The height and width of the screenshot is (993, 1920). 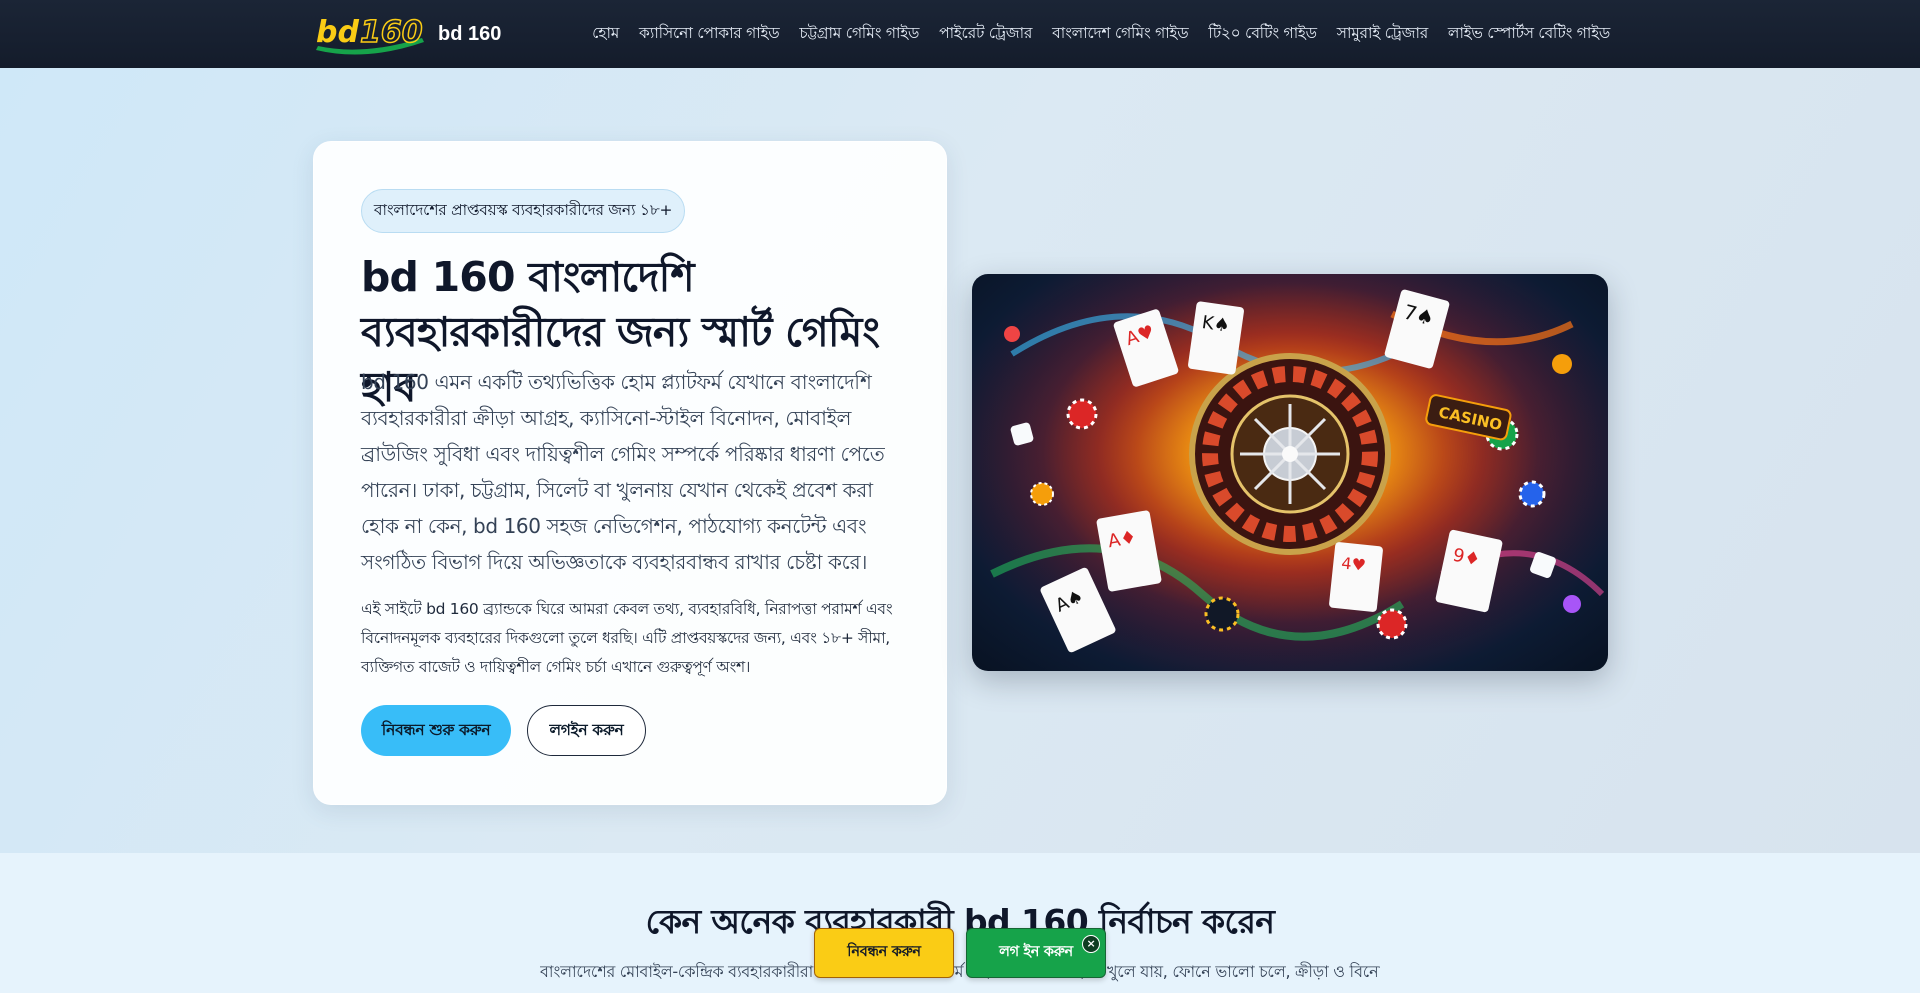 I want to click on nav-link-home: হোম, so click(x=605, y=34).